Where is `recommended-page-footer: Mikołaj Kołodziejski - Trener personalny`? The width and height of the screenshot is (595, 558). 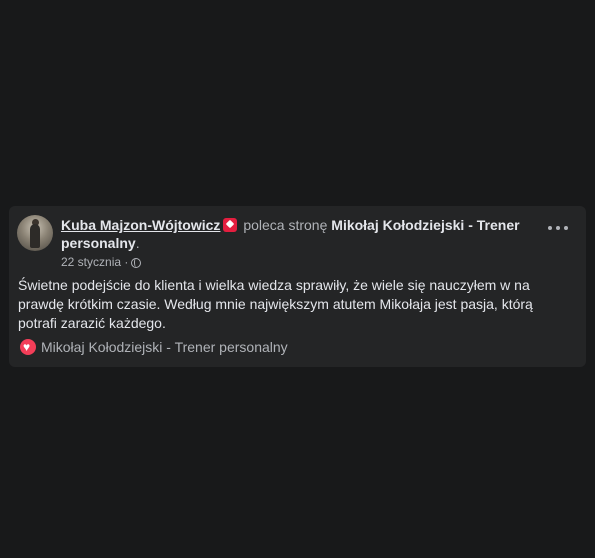 recommended-page-footer: Mikołaj Kołodziejski - Trener personalny is located at coordinates (154, 347).